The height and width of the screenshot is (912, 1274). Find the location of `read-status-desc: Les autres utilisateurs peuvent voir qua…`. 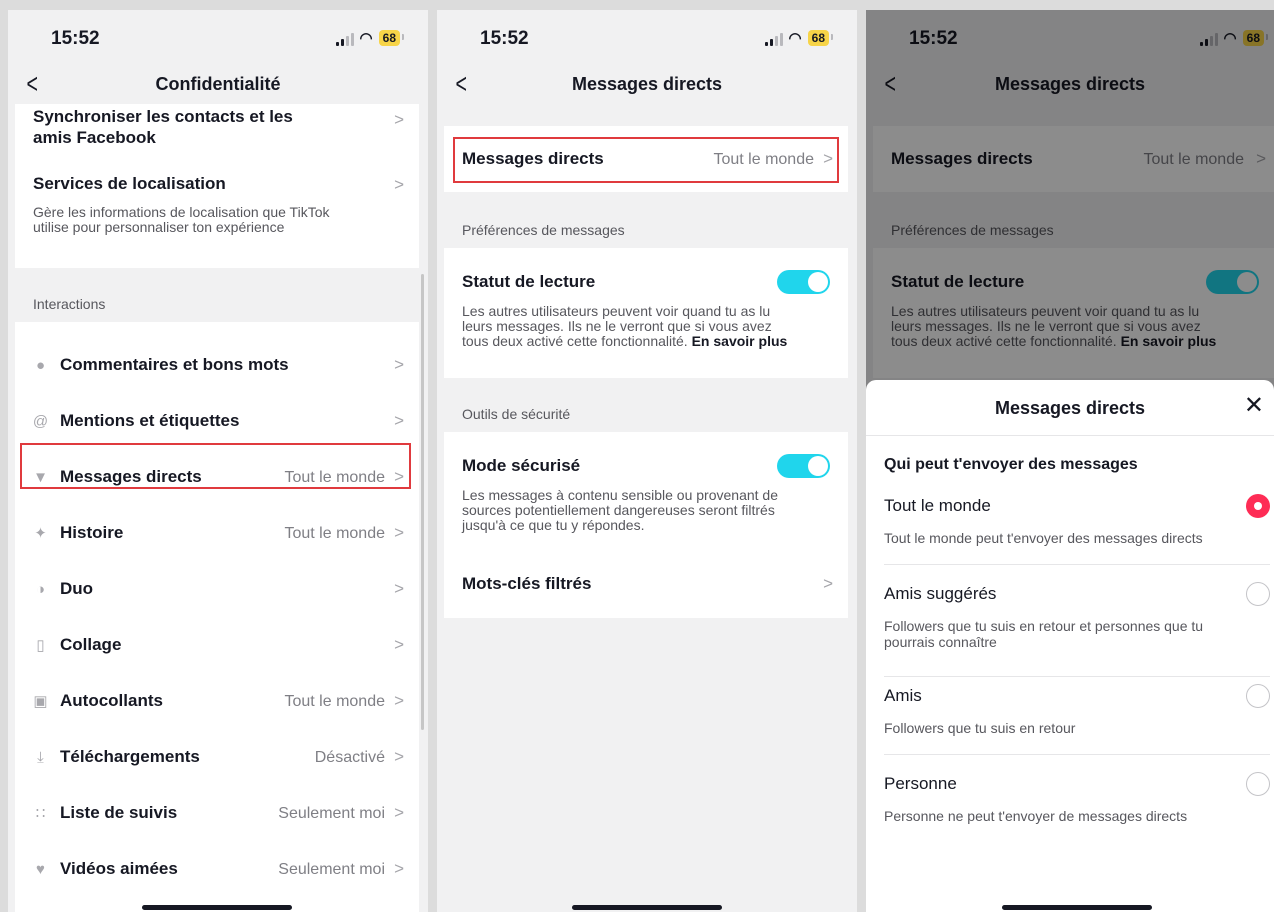

read-status-desc: Les autres utilisateurs peuvent voir qua… is located at coordinates (616, 311).